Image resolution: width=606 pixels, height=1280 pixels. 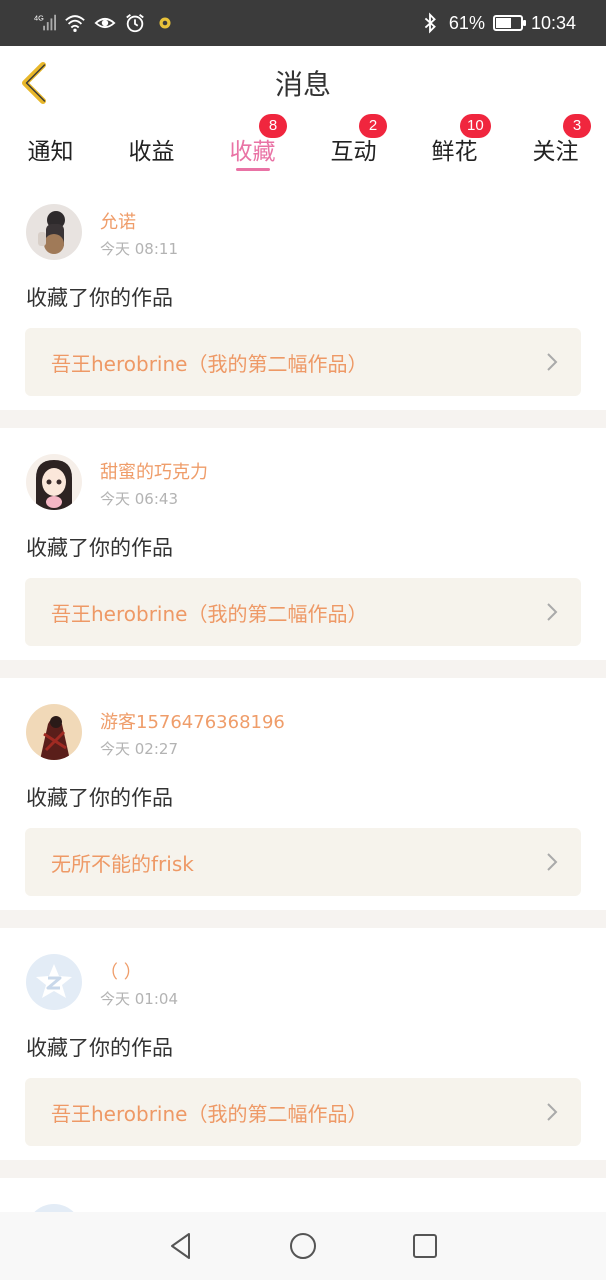 What do you see at coordinates (577, 126) in the screenshot?
I see `unread-badge: 3` at bounding box center [577, 126].